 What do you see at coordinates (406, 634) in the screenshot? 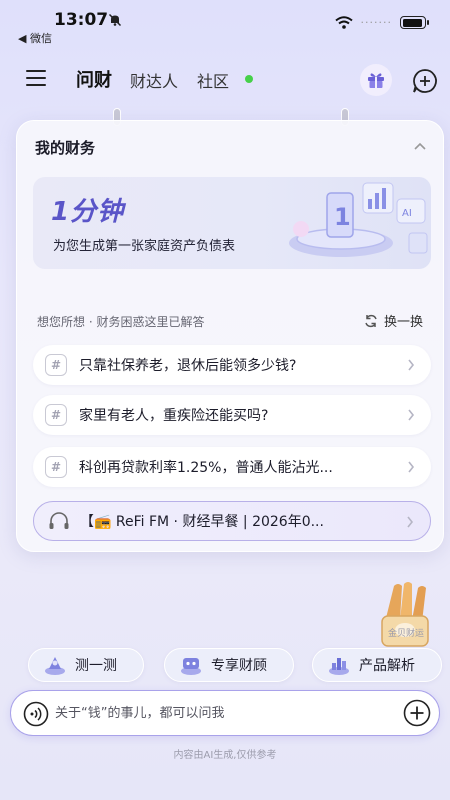
I see `mascot-caption: 金贝财运` at bounding box center [406, 634].